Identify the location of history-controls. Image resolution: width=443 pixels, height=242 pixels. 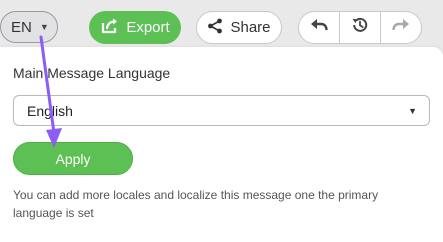
(360, 27).